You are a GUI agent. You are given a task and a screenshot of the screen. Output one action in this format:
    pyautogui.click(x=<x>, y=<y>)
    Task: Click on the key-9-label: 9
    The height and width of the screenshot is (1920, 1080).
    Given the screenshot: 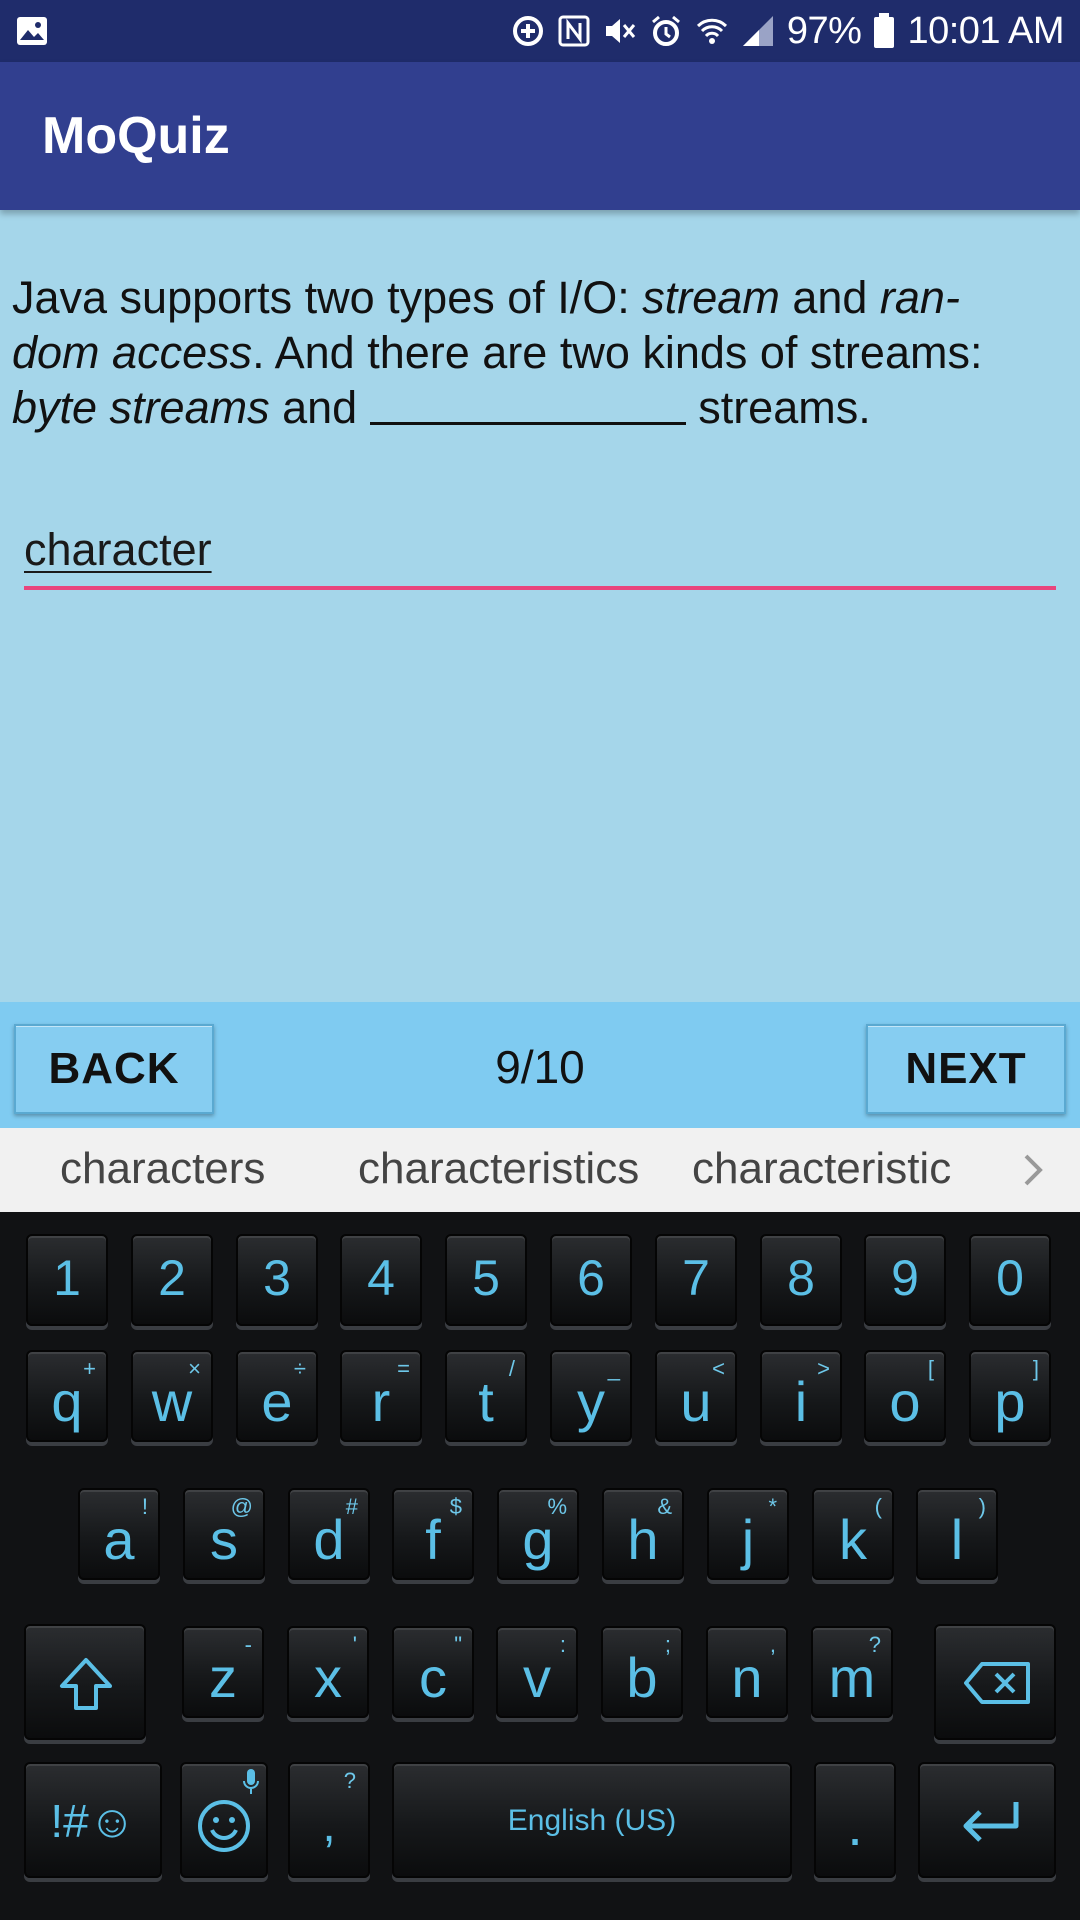 What is the action you would take?
    pyautogui.click(x=905, y=1278)
    